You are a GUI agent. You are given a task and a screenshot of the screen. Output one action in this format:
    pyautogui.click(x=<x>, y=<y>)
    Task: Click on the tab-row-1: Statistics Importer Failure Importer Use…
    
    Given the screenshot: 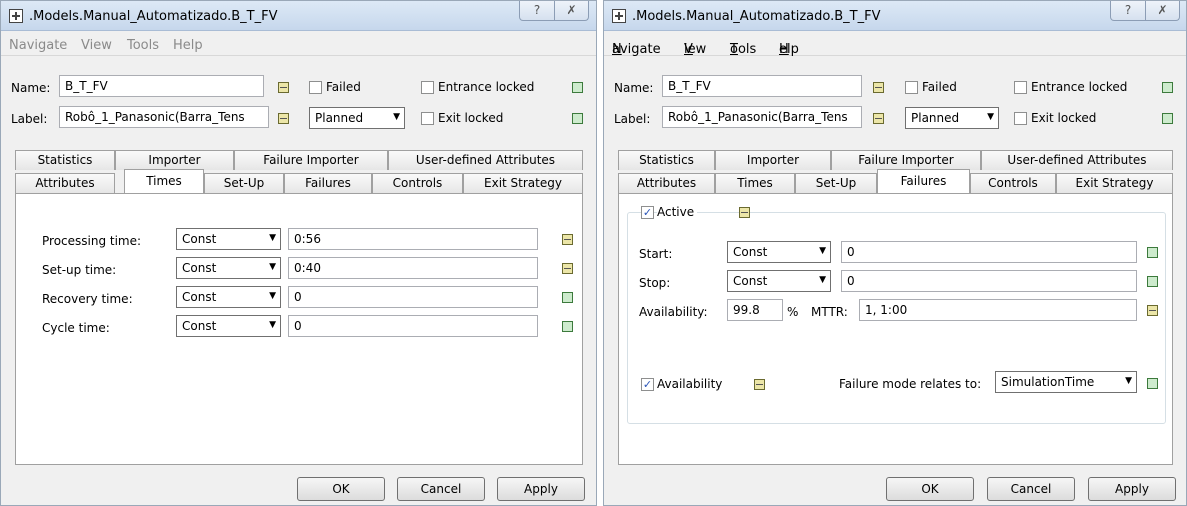 What is the action you would take?
    pyautogui.click(x=299, y=160)
    